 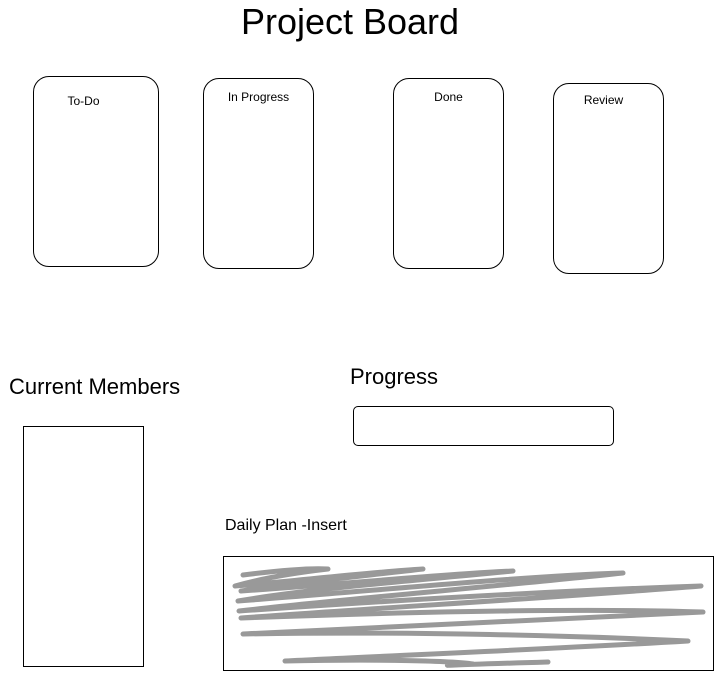 I want to click on column-todo: To-Do, so click(x=96, y=171).